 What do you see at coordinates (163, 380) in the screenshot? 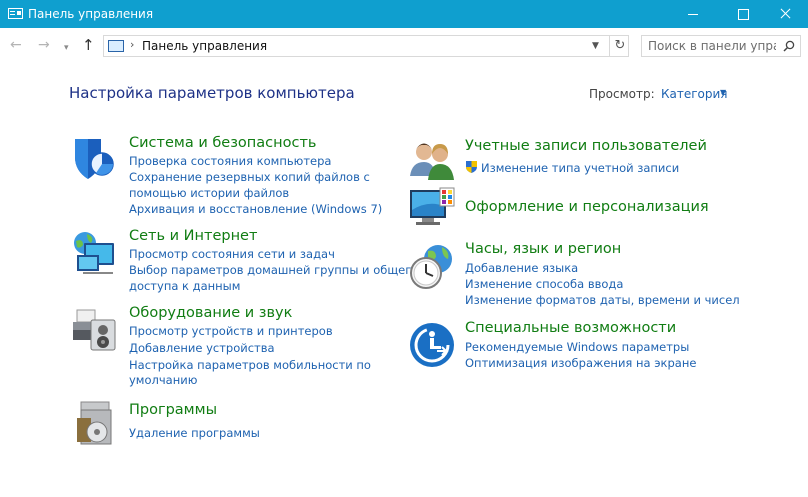
I see `link-mobility-settings-cont: умолчанию` at bounding box center [163, 380].